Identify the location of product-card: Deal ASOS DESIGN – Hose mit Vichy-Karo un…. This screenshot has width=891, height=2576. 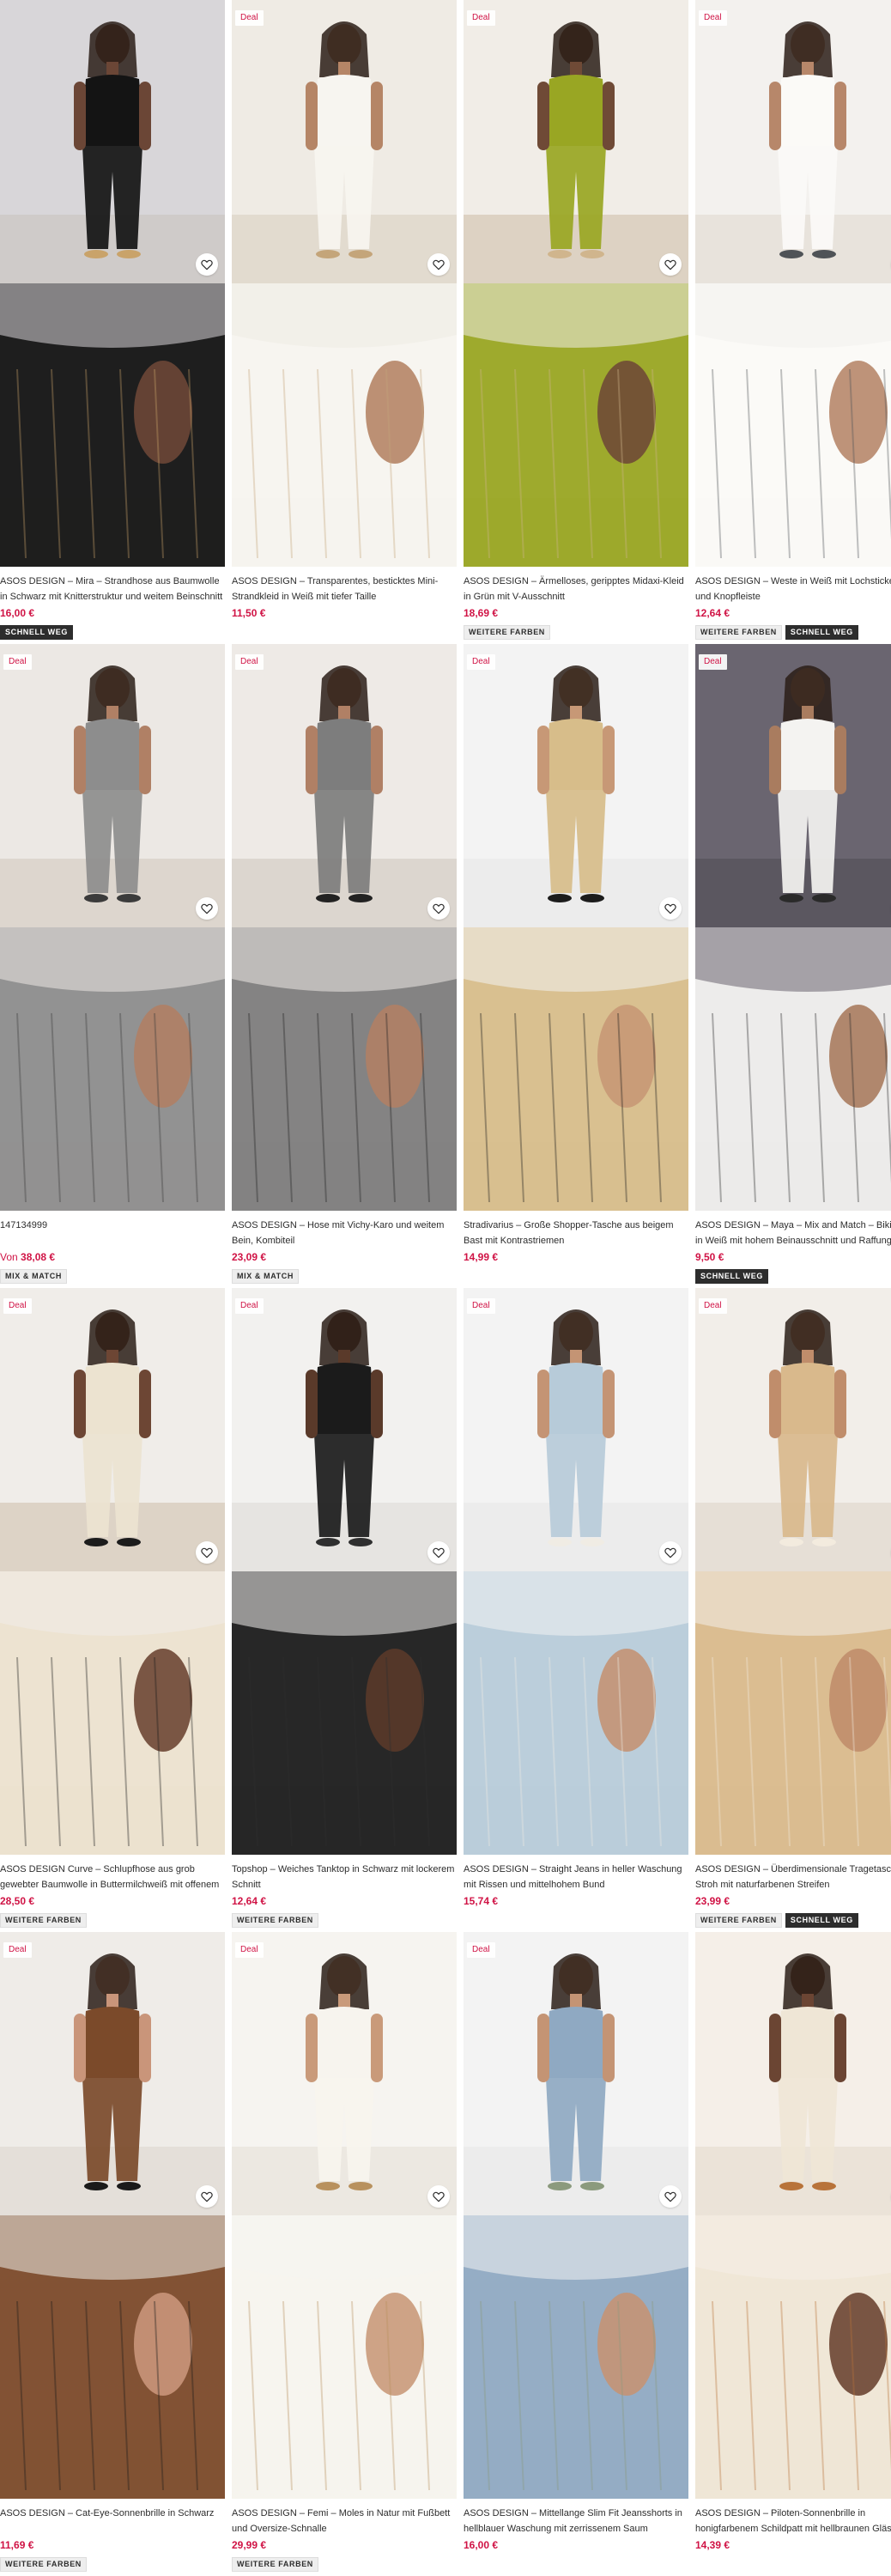
(344, 966).